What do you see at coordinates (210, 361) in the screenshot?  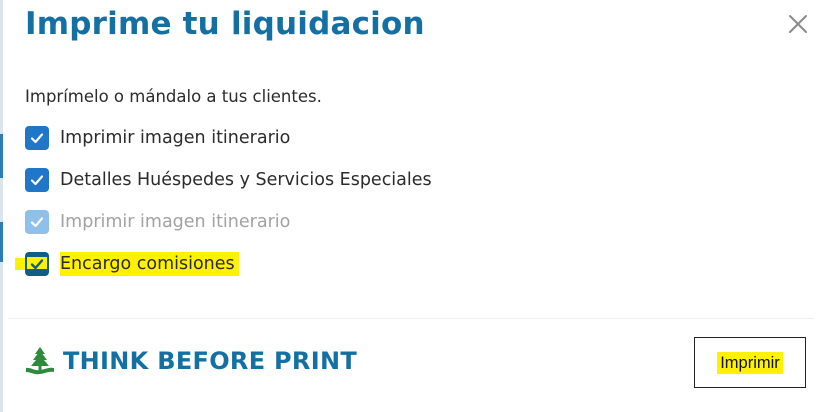 I see `think-before-print-text: THINK BEFORE PRINT` at bounding box center [210, 361].